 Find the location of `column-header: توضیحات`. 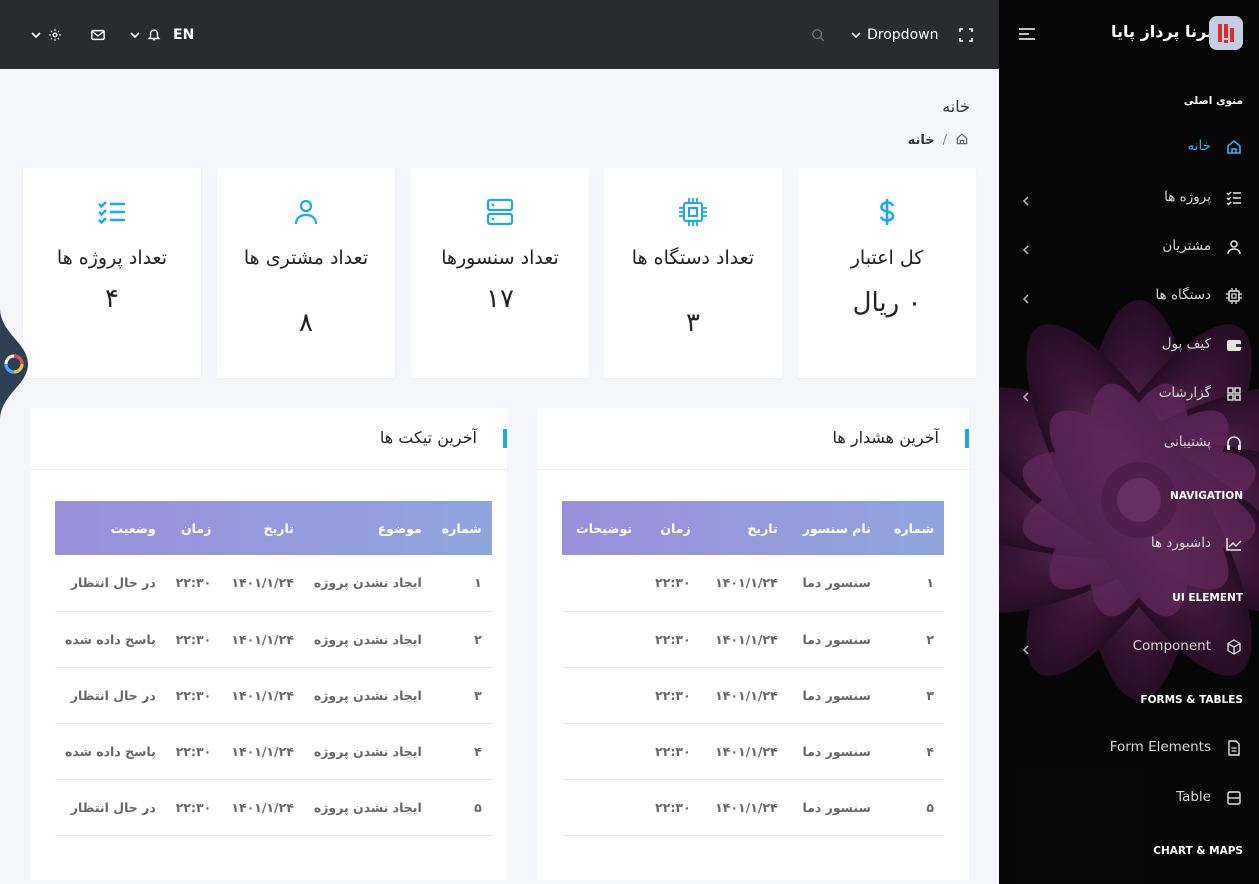

column-header: توضیحات is located at coordinates (604, 528).